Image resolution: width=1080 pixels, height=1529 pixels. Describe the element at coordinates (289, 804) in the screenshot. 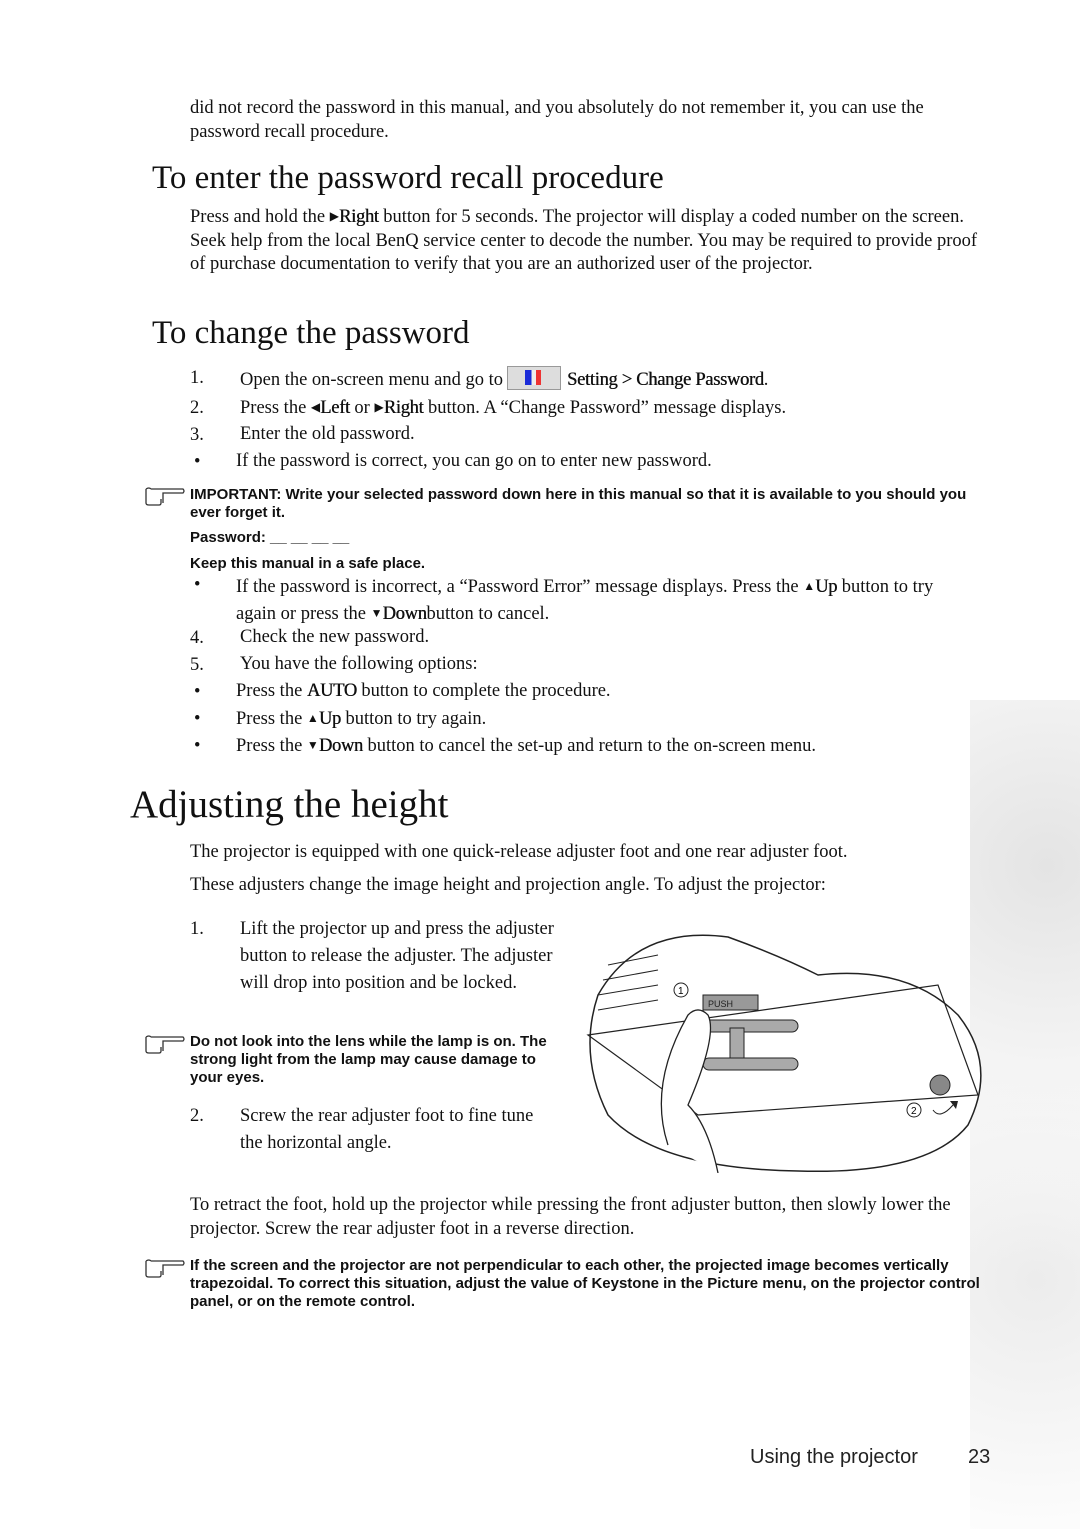

I see `height-heading: Adjusting the height` at that location.